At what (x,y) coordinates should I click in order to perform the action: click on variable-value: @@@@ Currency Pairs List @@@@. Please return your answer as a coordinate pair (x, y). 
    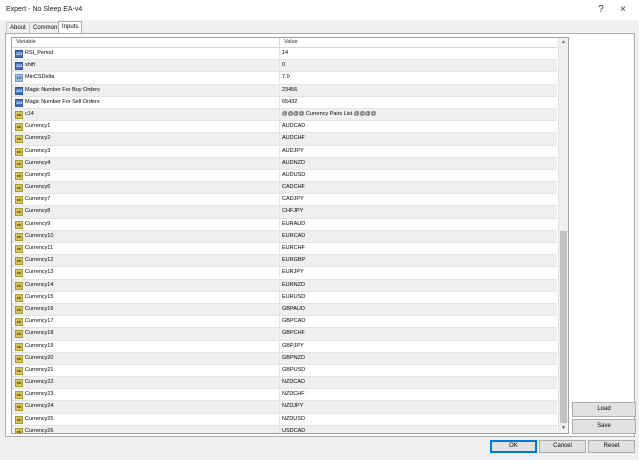
    Looking at the image, I should click on (329, 114).